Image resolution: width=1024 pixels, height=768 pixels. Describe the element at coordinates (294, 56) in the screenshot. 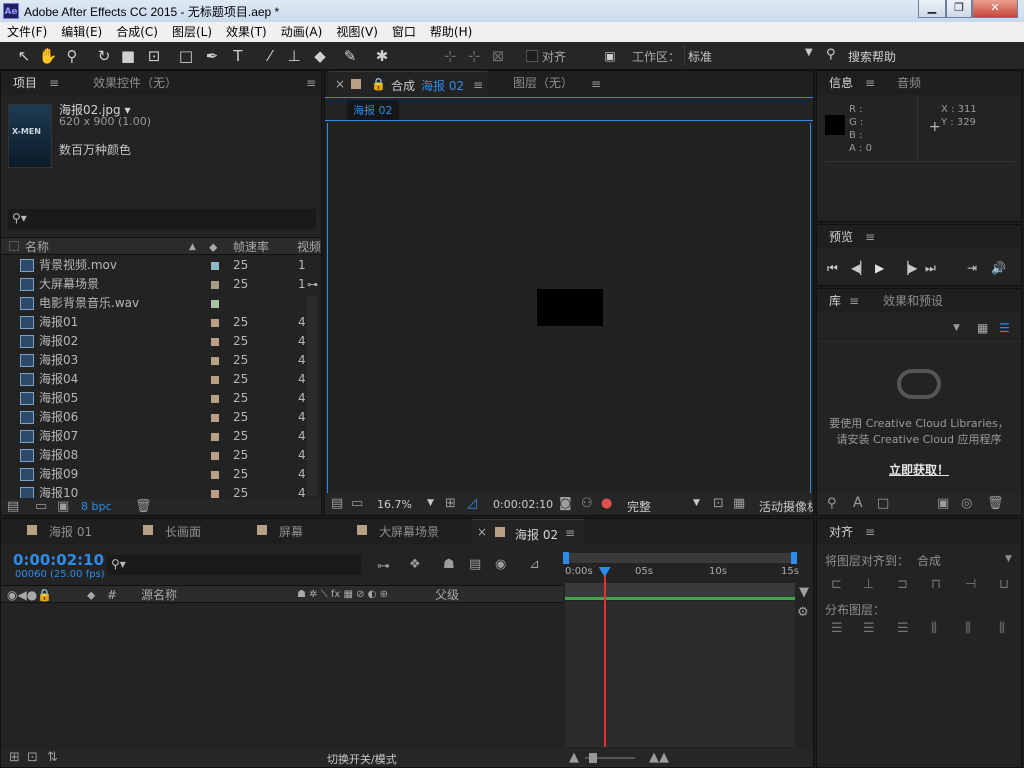

I see `clone-stamp-tool-icon: ⊥` at that location.